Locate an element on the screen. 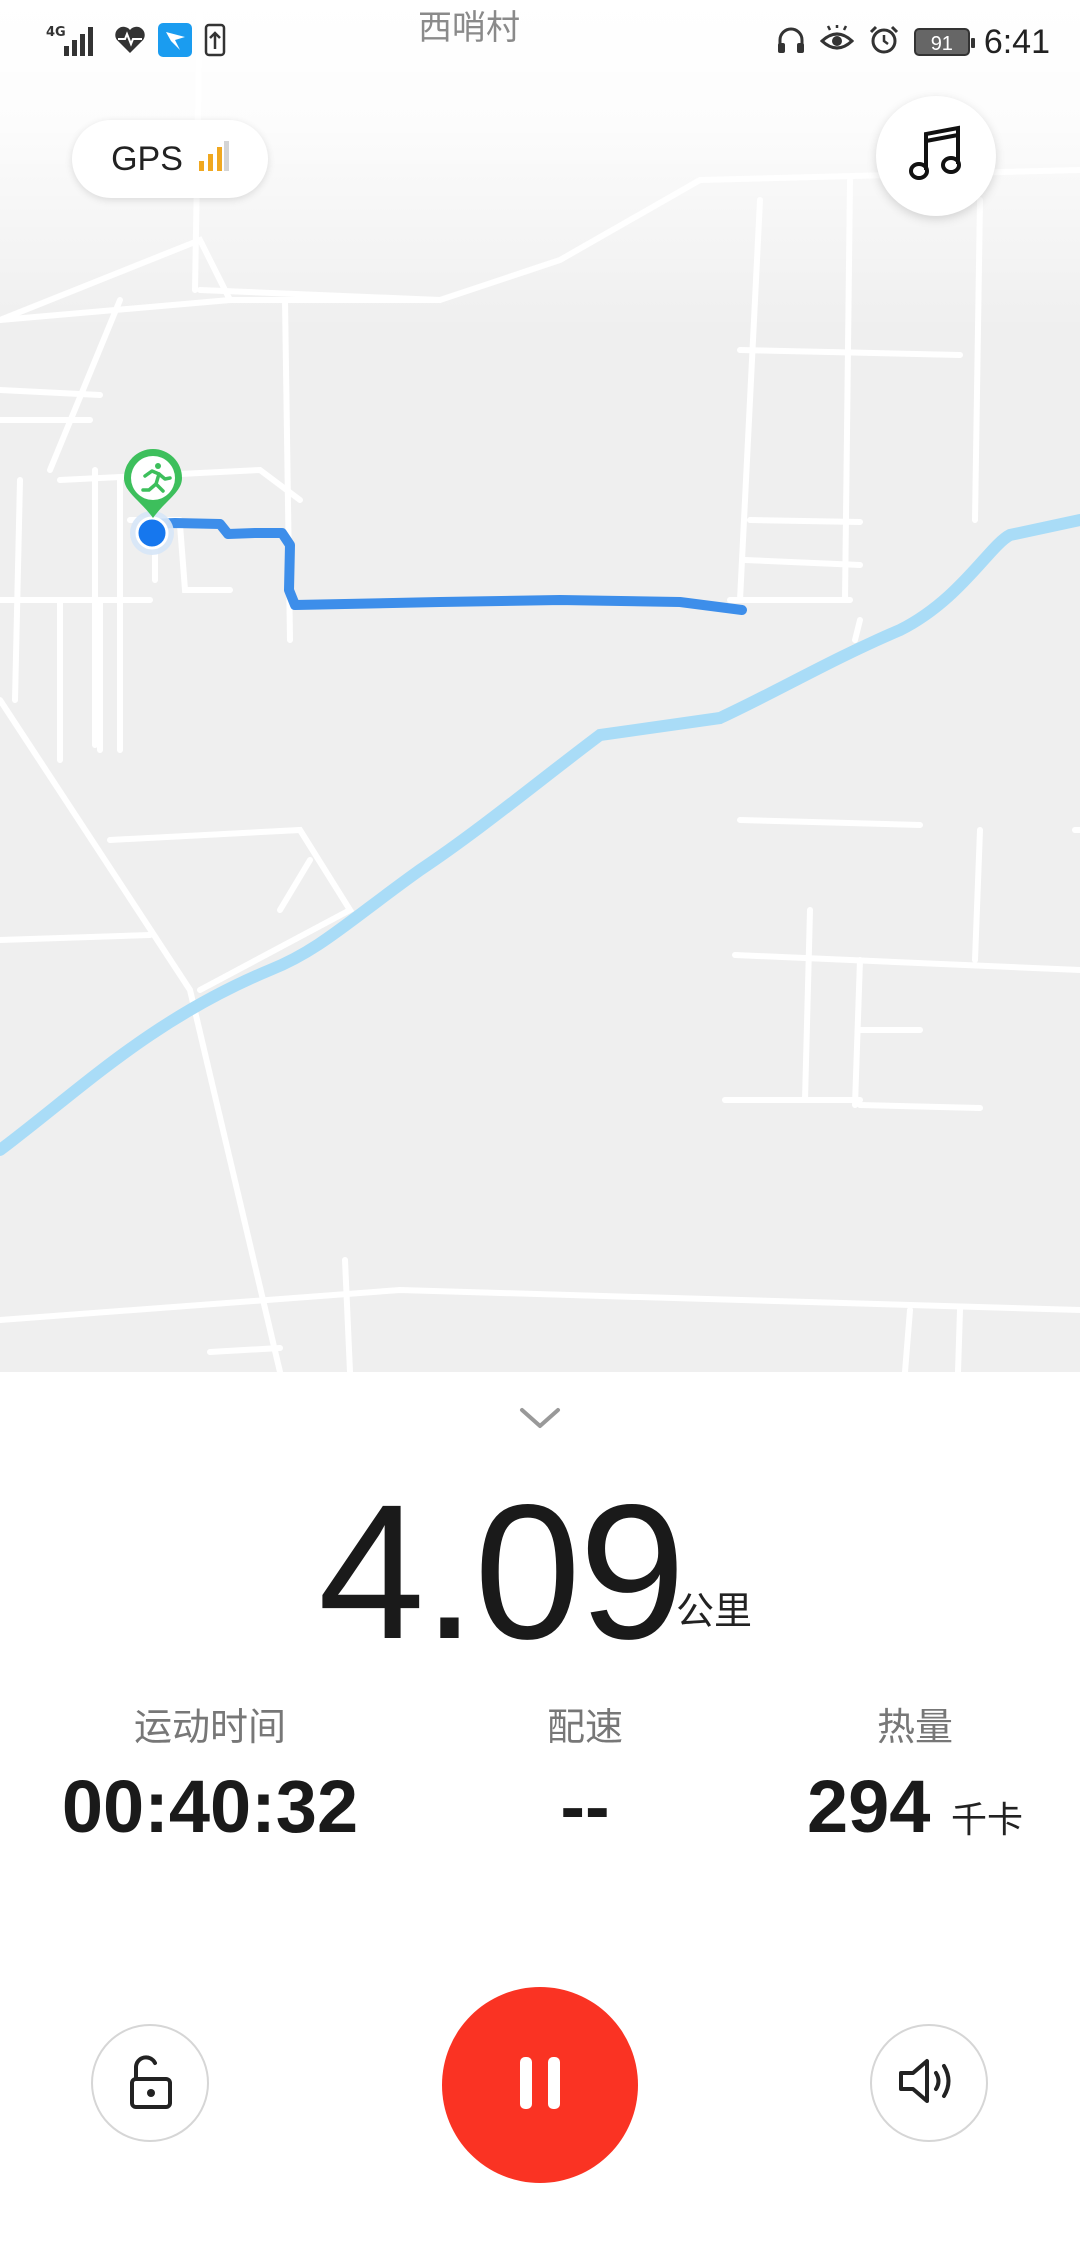 This screenshot has height=2244, width=1080. stat-calories: 热量 294 千卡 is located at coordinates (915, 1784).